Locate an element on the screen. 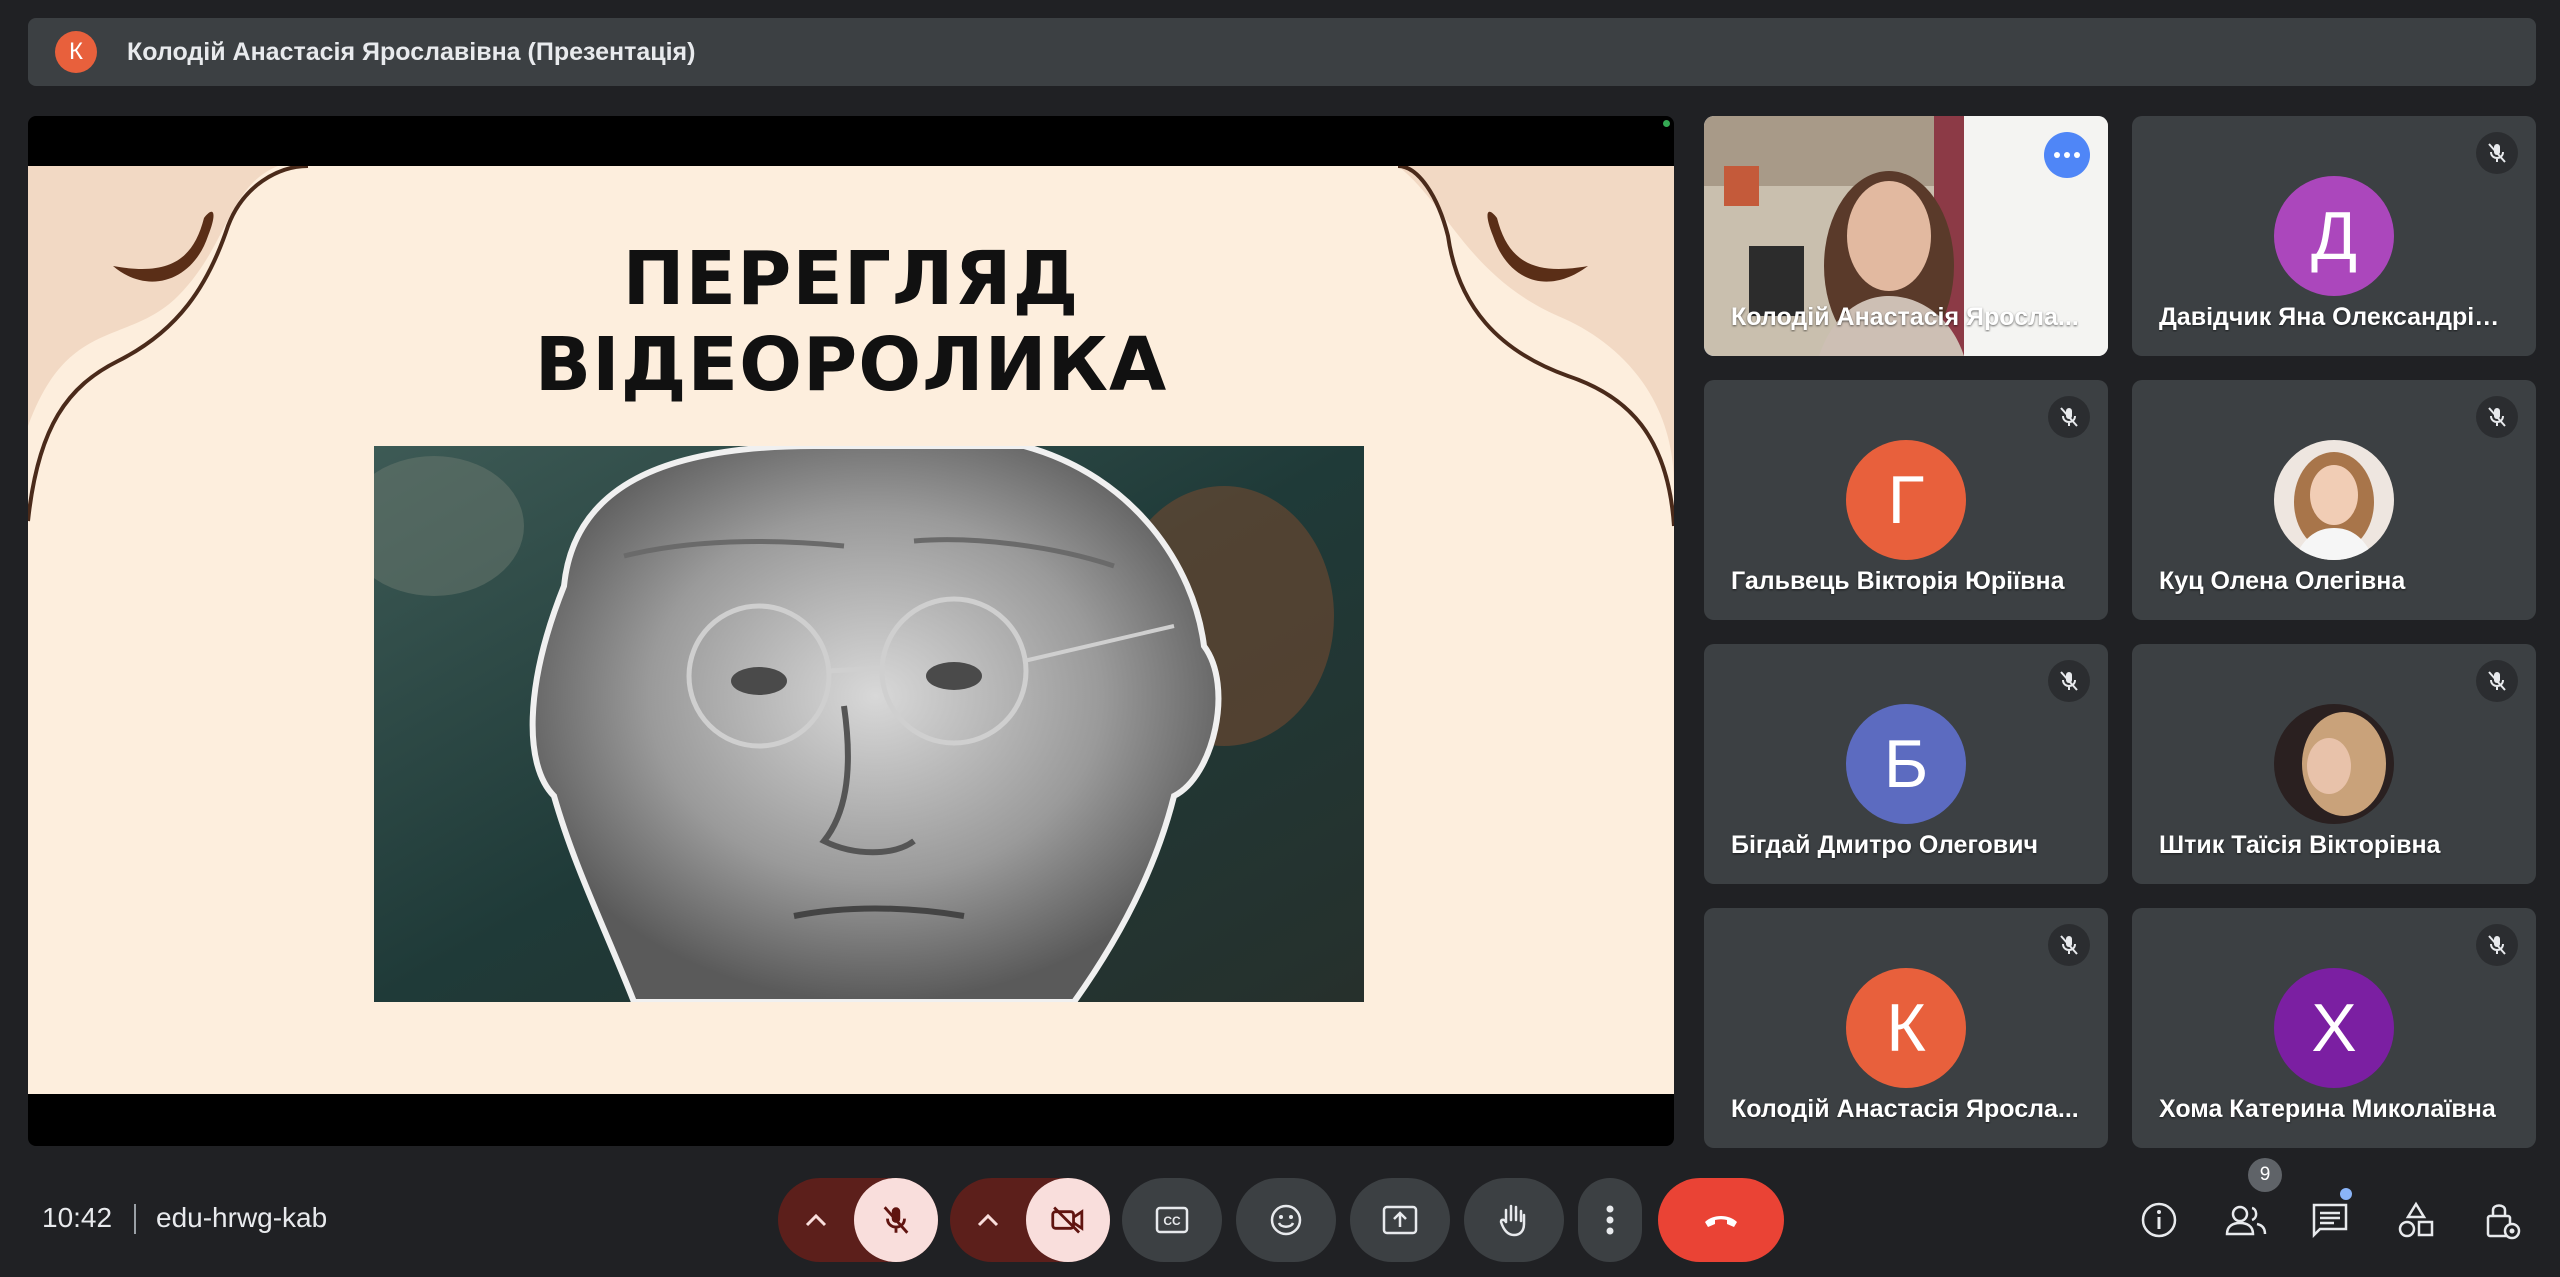 The height and width of the screenshot is (1277, 2560). emoji-icon is located at coordinates (1286, 1220).